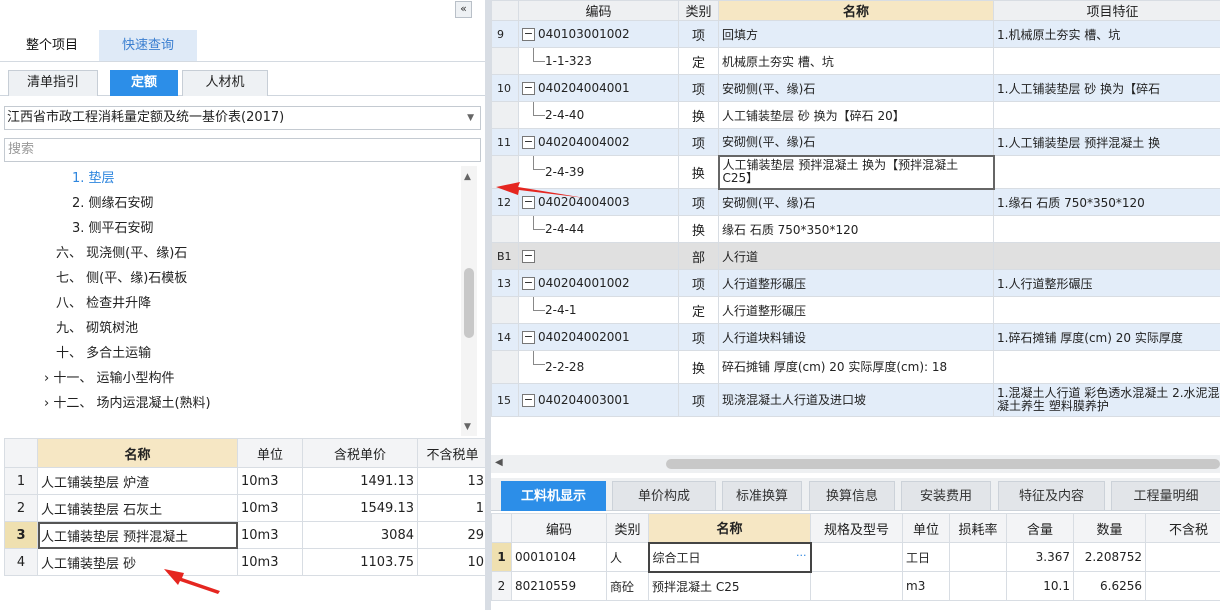  Describe the element at coordinates (801, 555) in the screenshot. I see `more-options-icon: ···` at that location.